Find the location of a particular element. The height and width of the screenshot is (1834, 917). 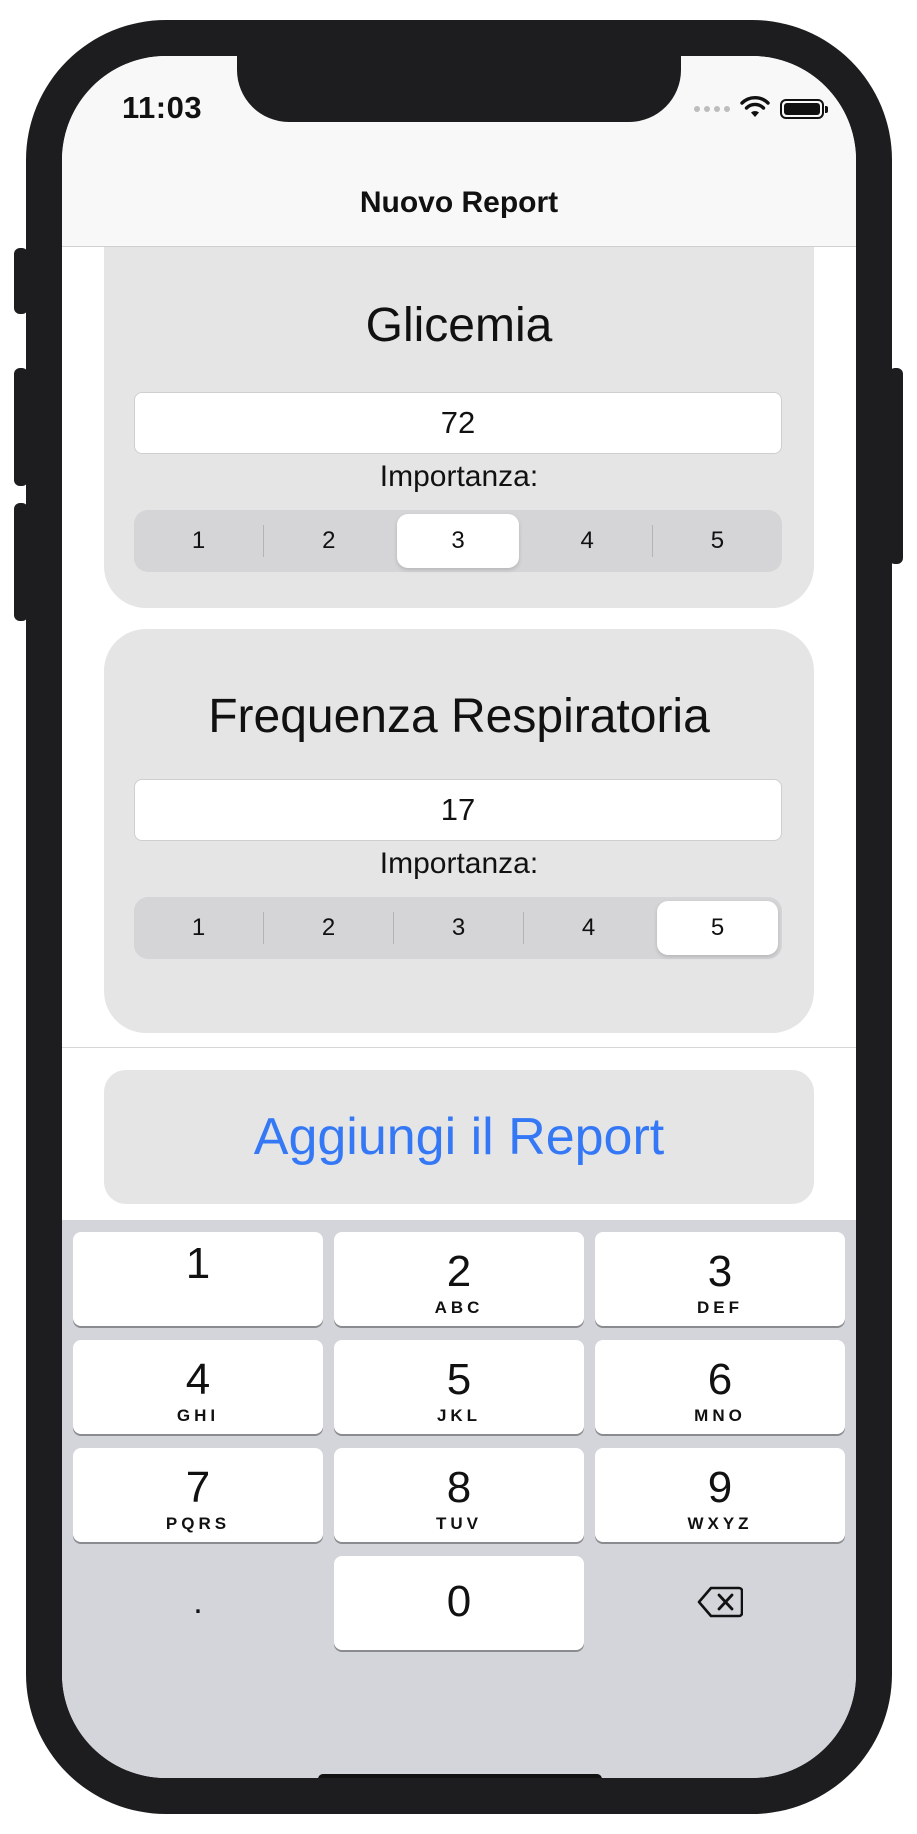

key-digit: 9 is located at coordinates (720, 1487).